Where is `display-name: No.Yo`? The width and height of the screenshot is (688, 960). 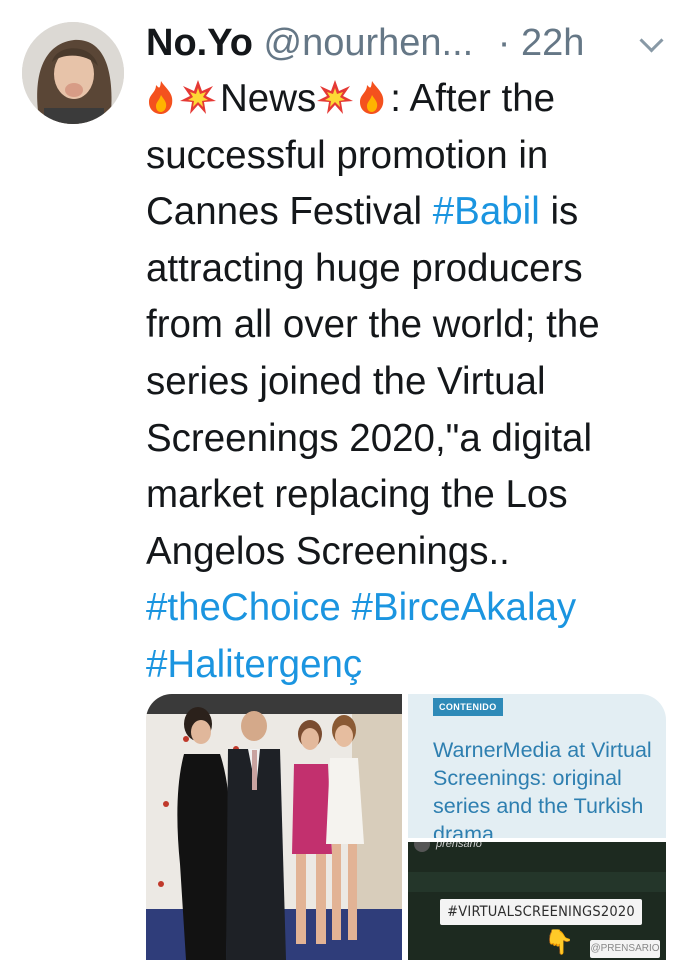
display-name: No.Yo is located at coordinates (199, 43).